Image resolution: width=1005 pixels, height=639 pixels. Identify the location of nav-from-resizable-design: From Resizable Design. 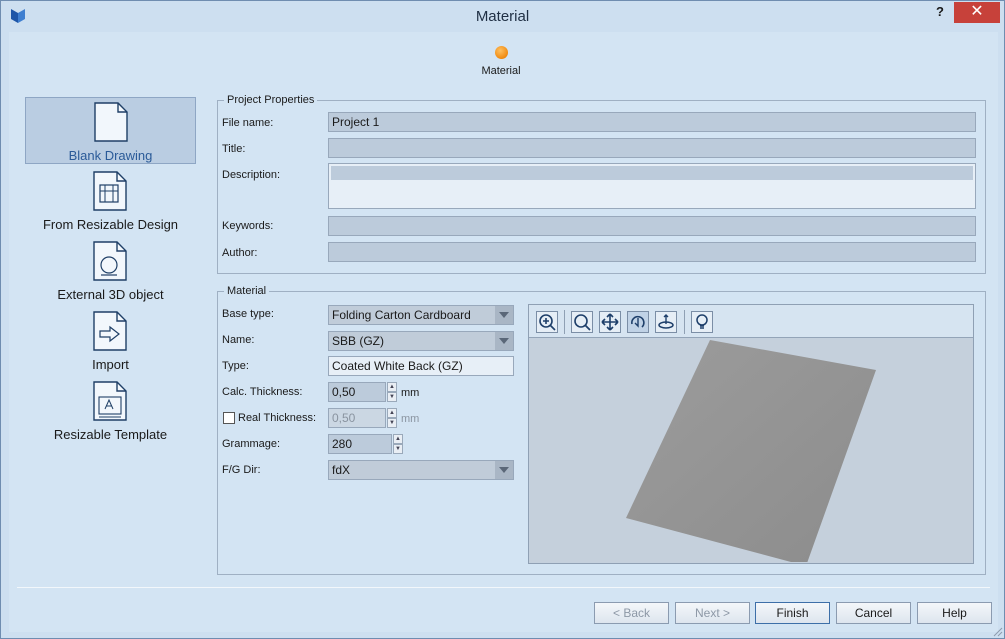
(110, 201).